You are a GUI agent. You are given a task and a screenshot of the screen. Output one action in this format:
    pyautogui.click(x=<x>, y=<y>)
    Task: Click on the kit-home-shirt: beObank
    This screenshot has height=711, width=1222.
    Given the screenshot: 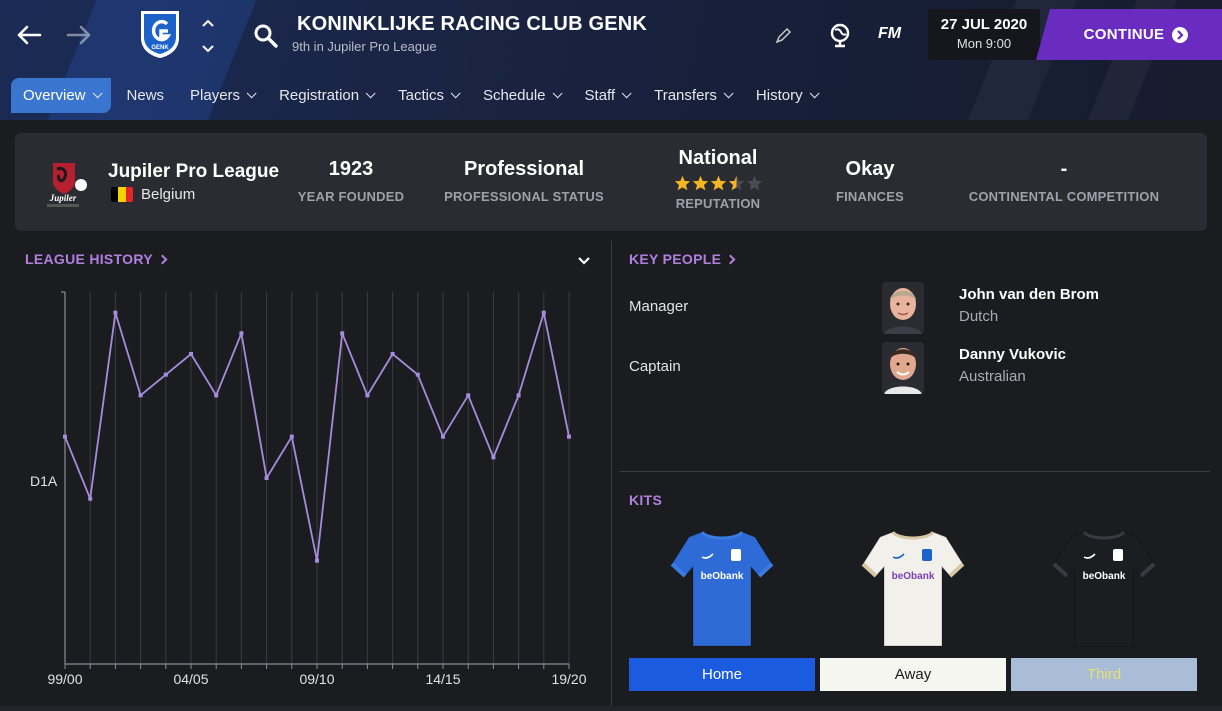 What is the action you would take?
    pyautogui.click(x=722, y=589)
    